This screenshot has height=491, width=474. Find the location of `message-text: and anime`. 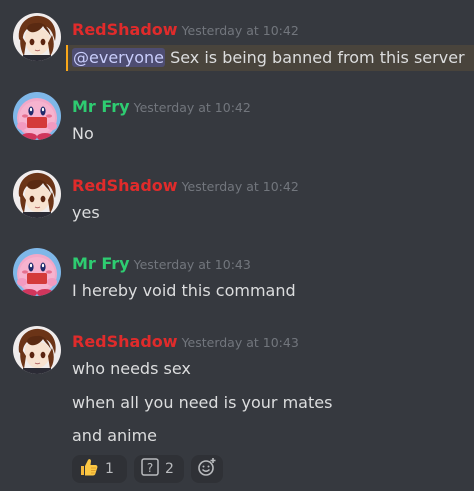

message-text: and anime is located at coordinates (115, 435).